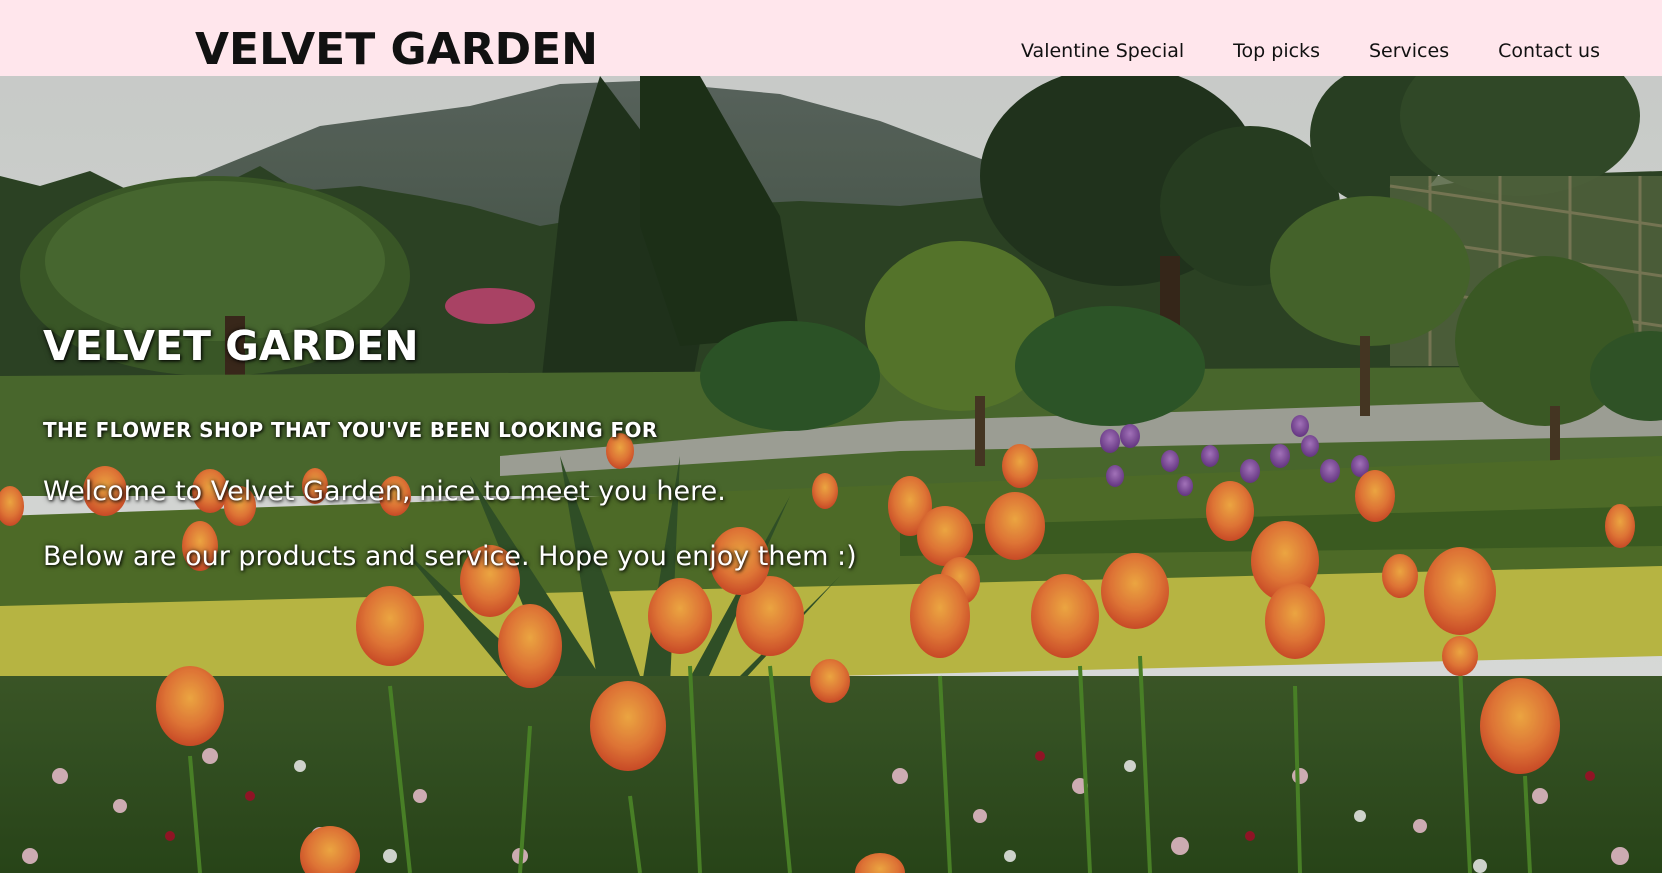 The width and height of the screenshot is (1662, 873). What do you see at coordinates (1276, 51) in the screenshot?
I see `nav-link-top-picks: Top picks` at bounding box center [1276, 51].